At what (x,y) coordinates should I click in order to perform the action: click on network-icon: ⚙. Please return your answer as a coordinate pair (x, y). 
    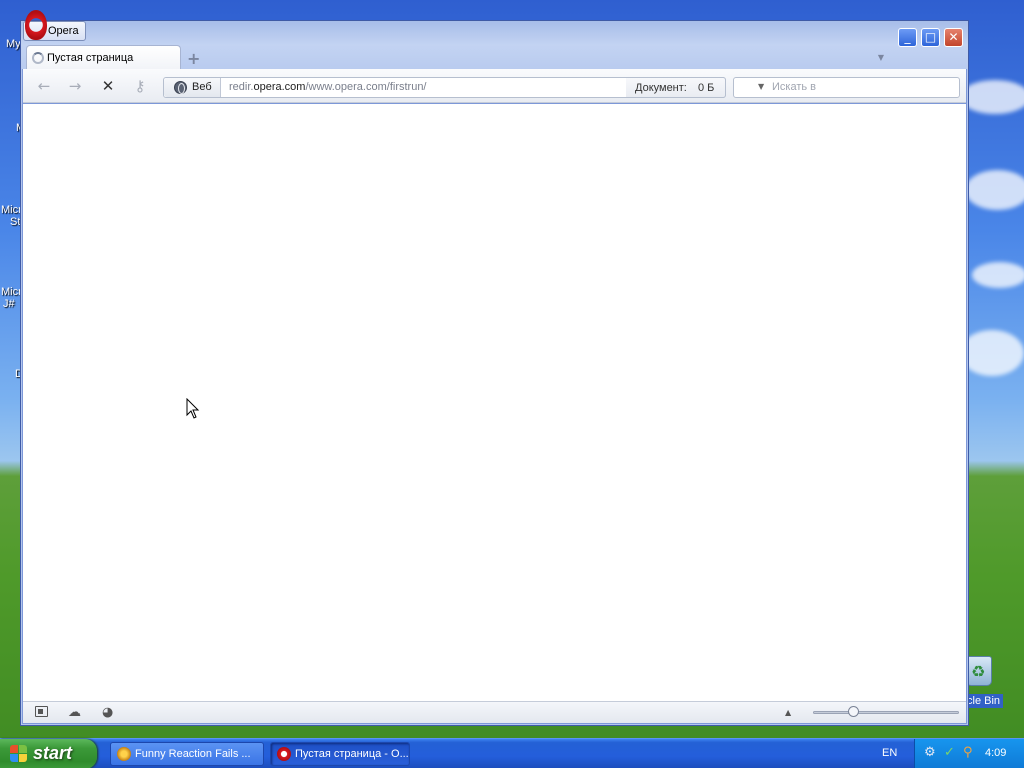
    Looking at the image, I should click on (931, 753).